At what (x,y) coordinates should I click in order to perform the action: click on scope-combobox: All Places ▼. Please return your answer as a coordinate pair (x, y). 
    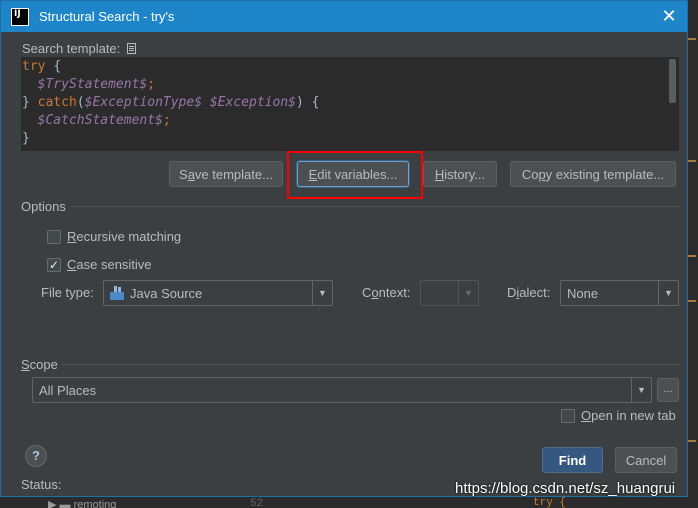
    Looking at the image, I should click on (342, 390).